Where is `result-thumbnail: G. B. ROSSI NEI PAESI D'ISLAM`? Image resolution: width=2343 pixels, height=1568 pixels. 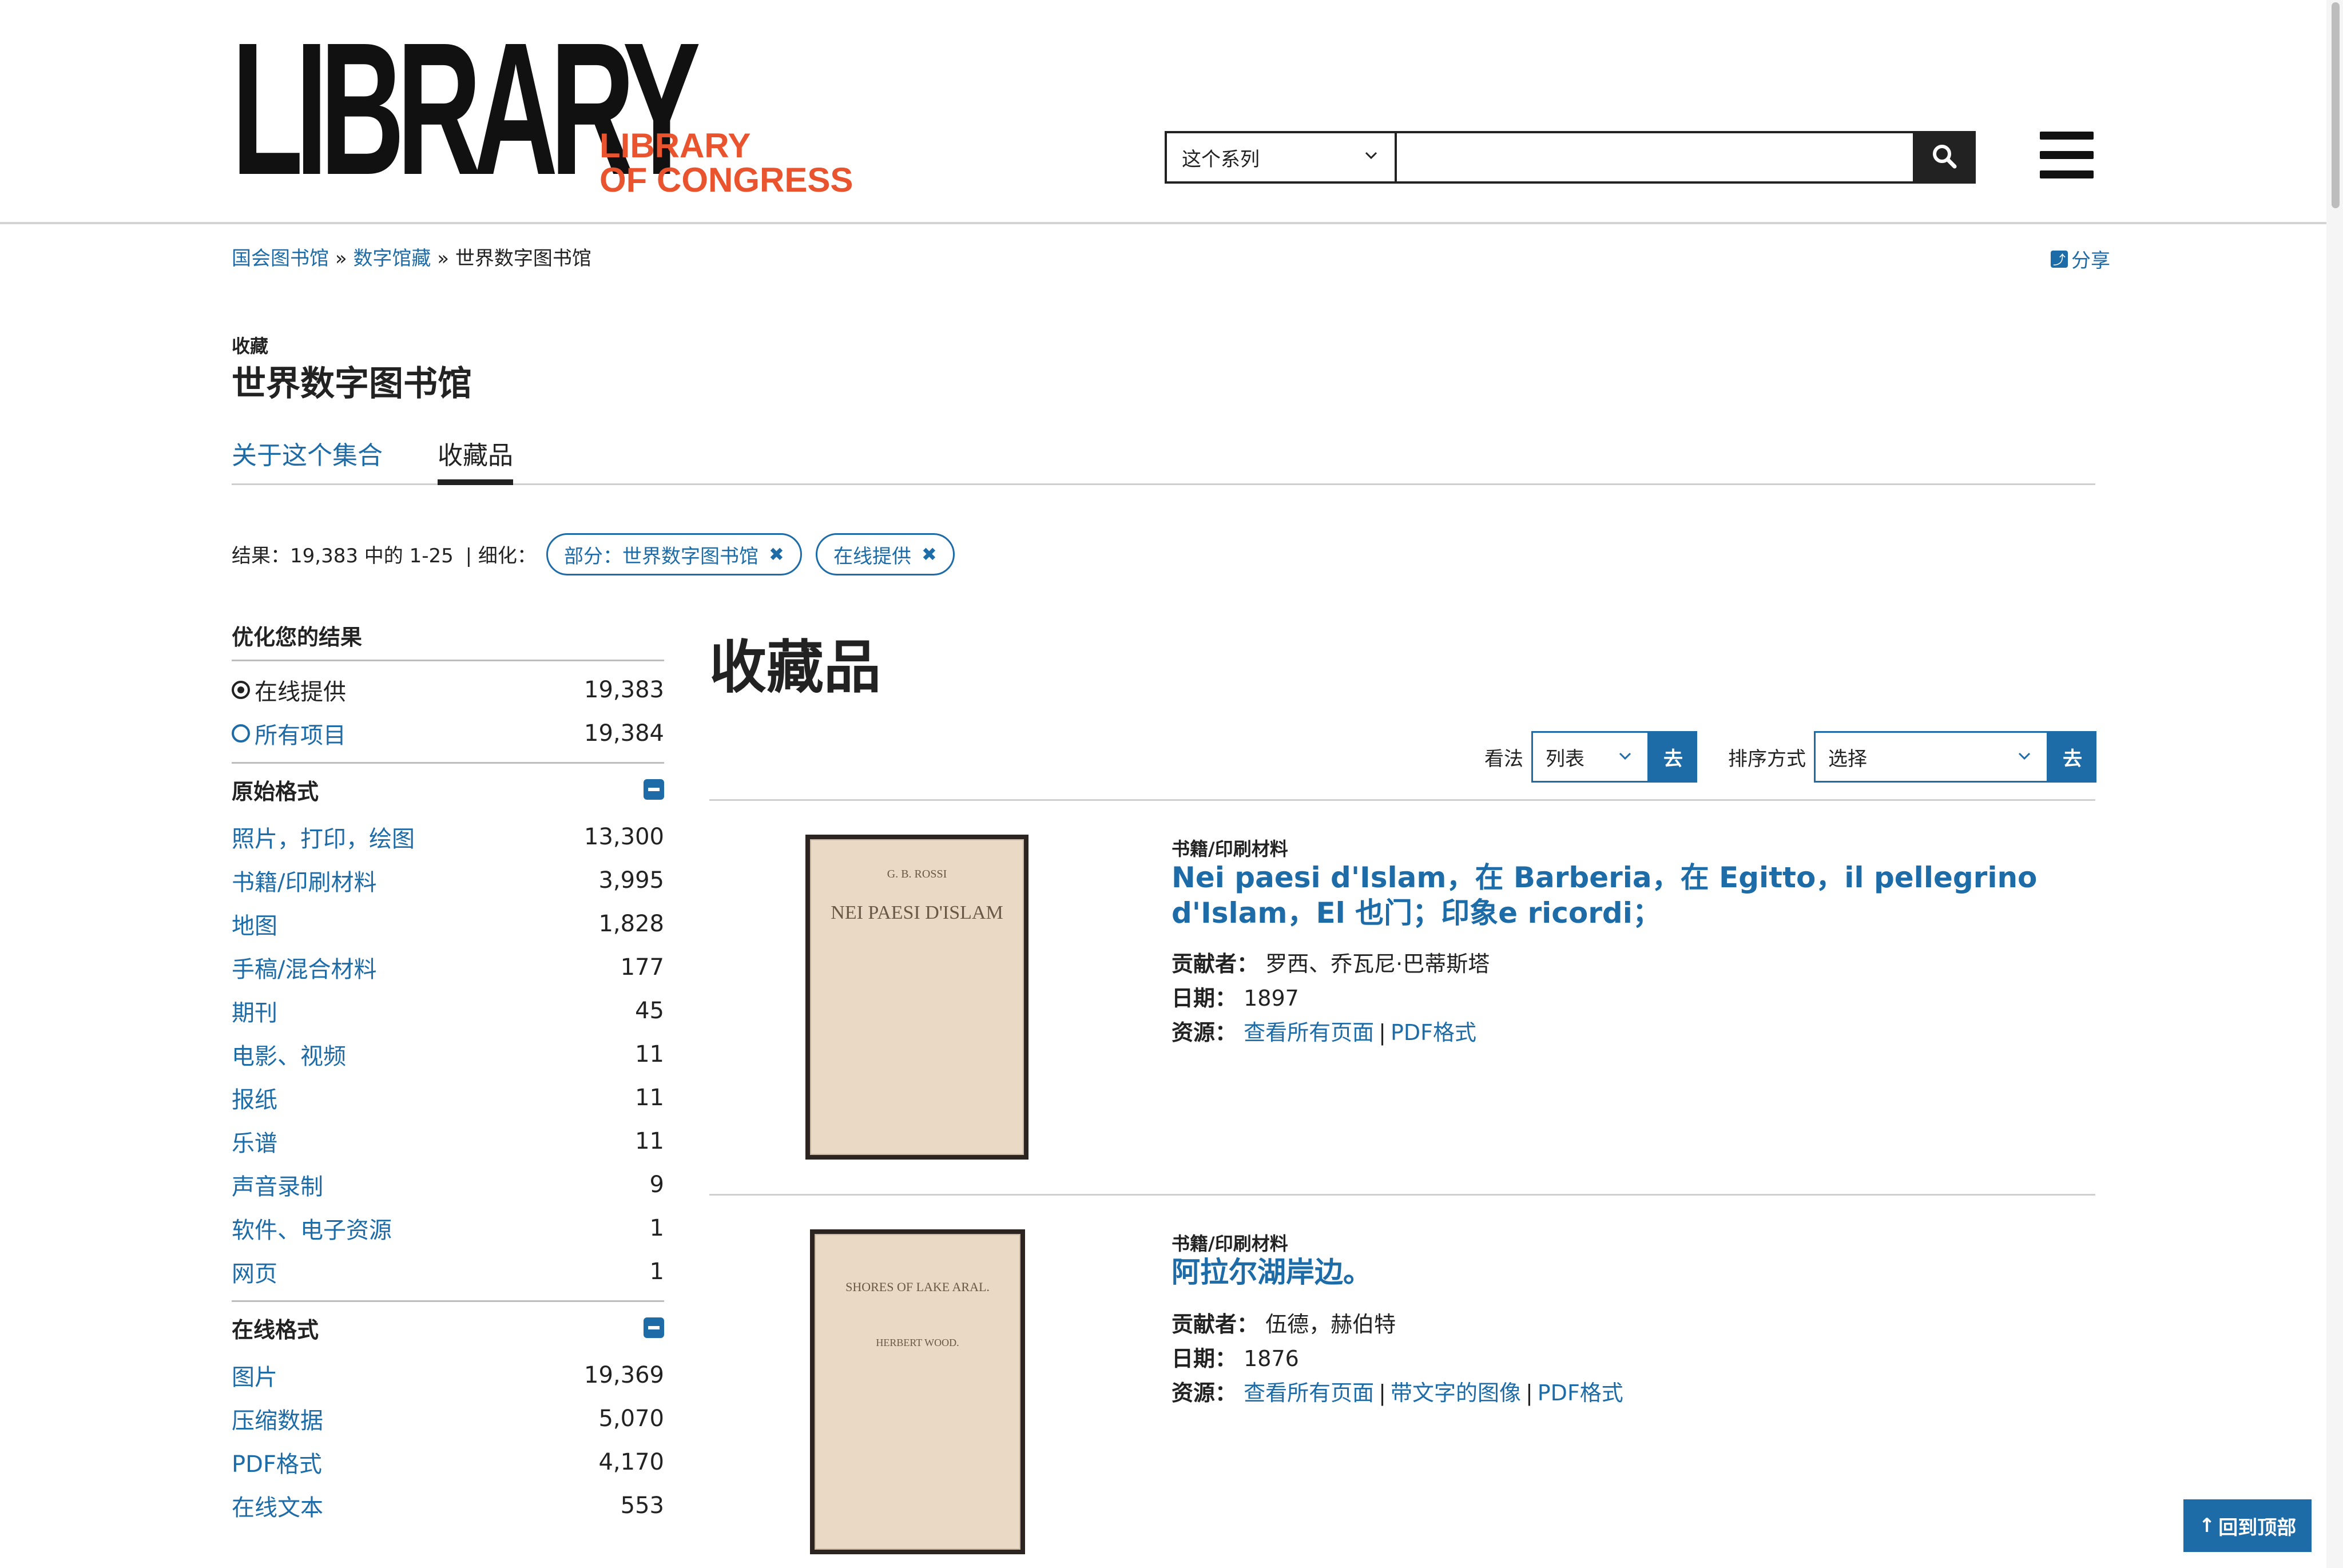 result-thumbnail: G. B. ROSSI NEI PAESI D'ISLAM is located at coordinates (916, 998).